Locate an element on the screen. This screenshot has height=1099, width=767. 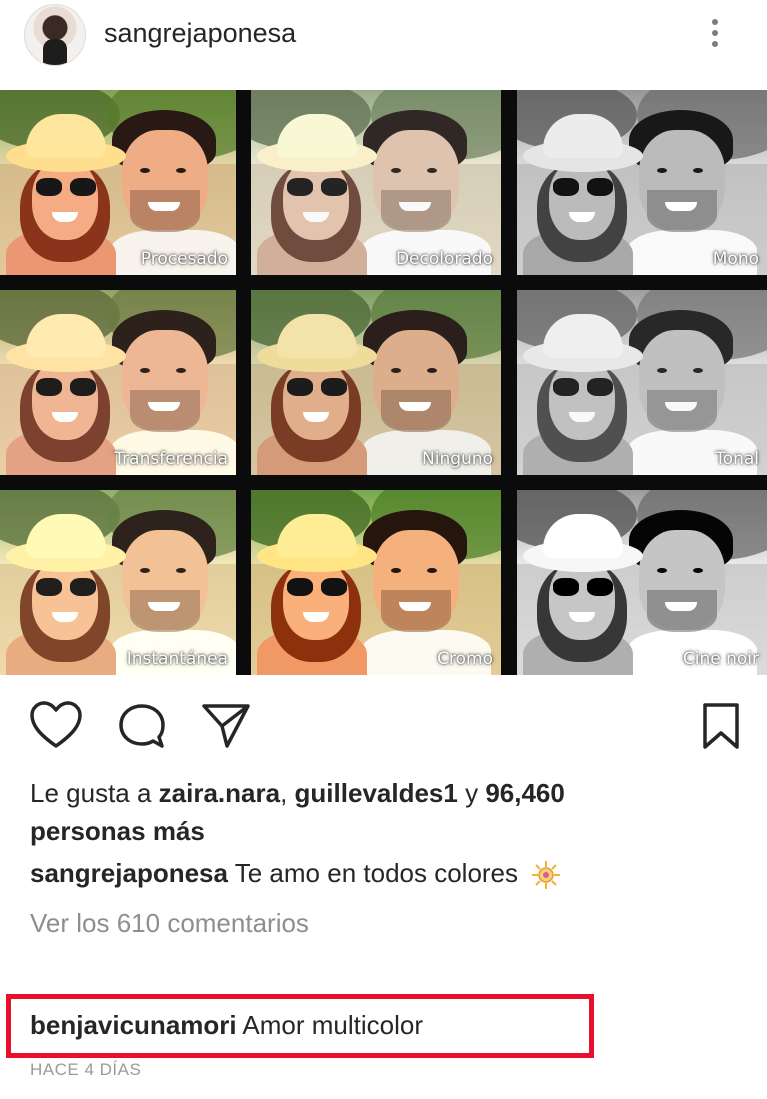
more-vert-icon is located at coordinates (715, 34).